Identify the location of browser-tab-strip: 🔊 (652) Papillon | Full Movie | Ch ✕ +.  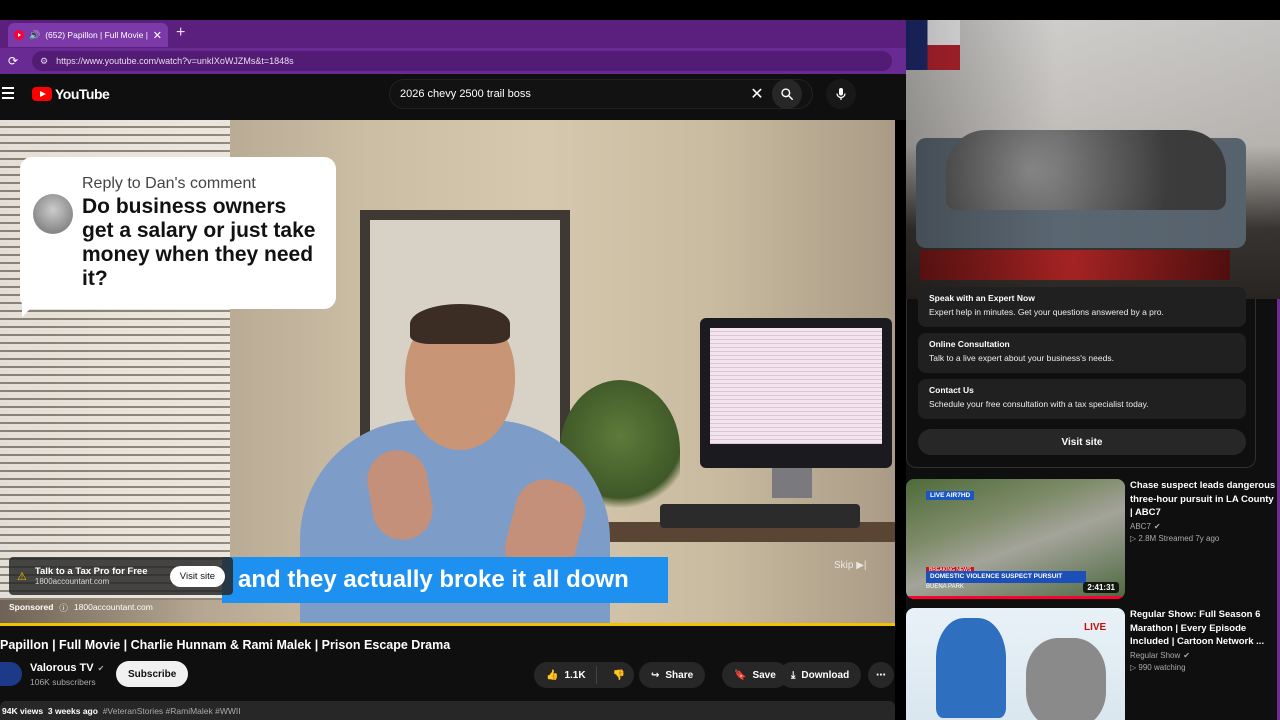
(453, 34).